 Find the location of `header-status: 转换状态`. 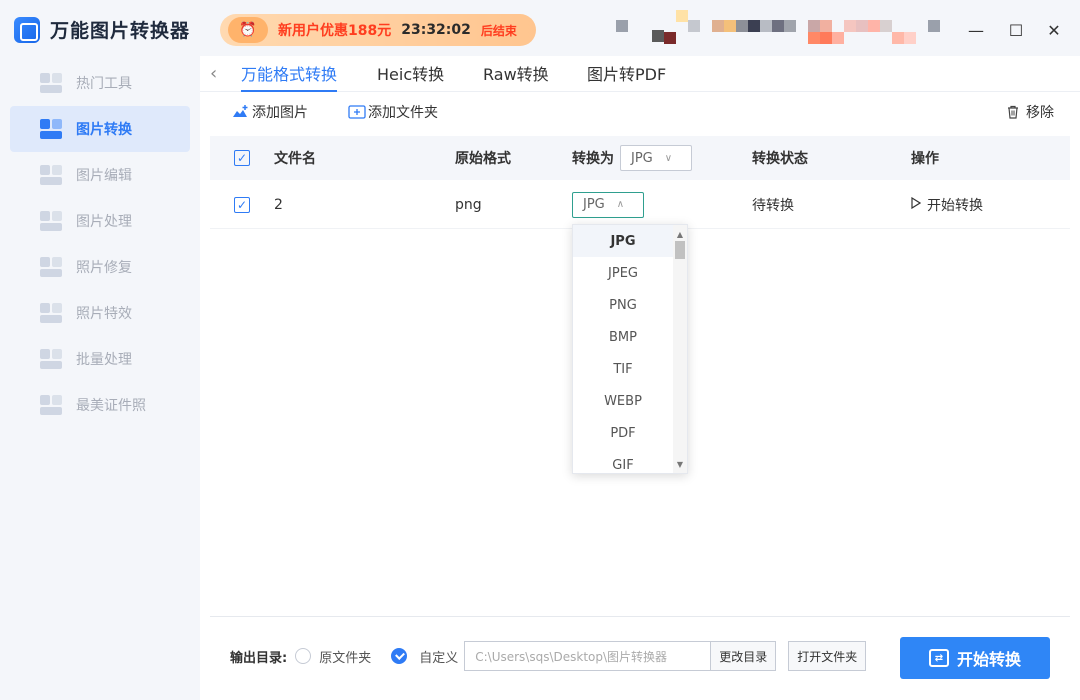

header-status: 转换状态 is located at coordinates (780, 158).